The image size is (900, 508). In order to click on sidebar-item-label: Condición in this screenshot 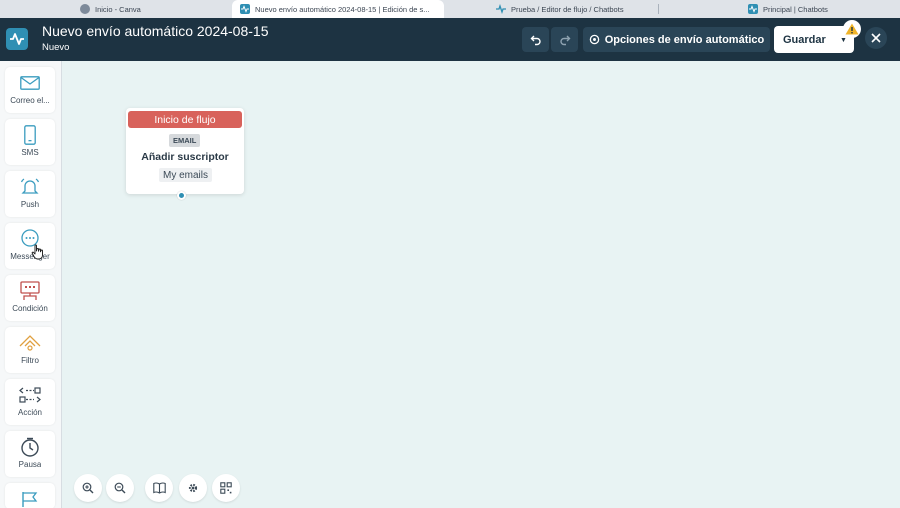, I will do `click(30, 308)`.